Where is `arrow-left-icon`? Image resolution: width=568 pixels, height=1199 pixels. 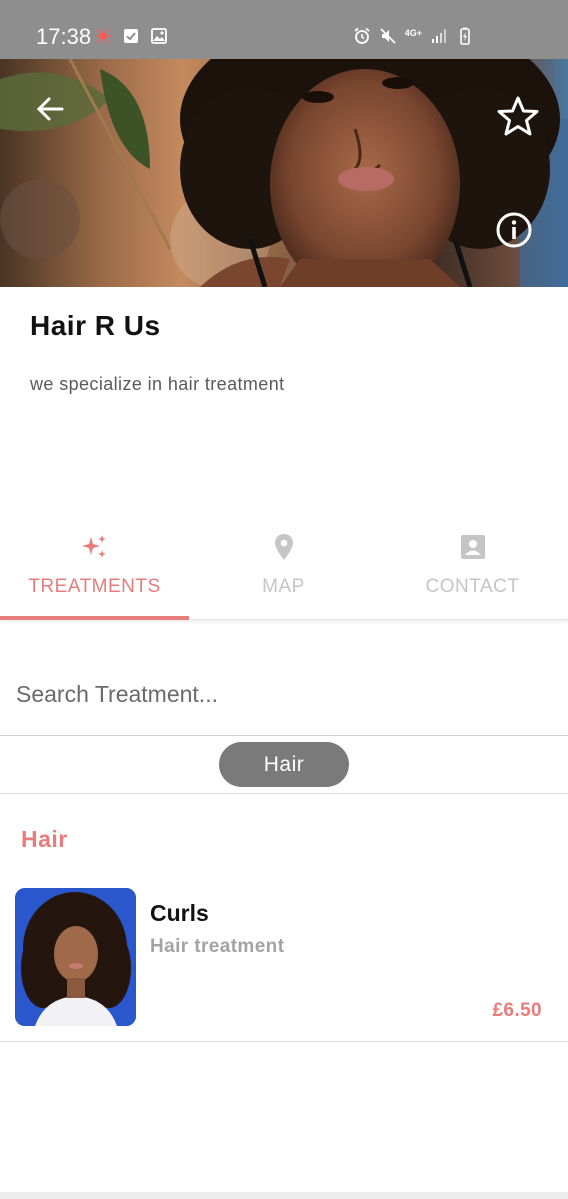 arrow-left-icon is located at coordinates (50, 109).